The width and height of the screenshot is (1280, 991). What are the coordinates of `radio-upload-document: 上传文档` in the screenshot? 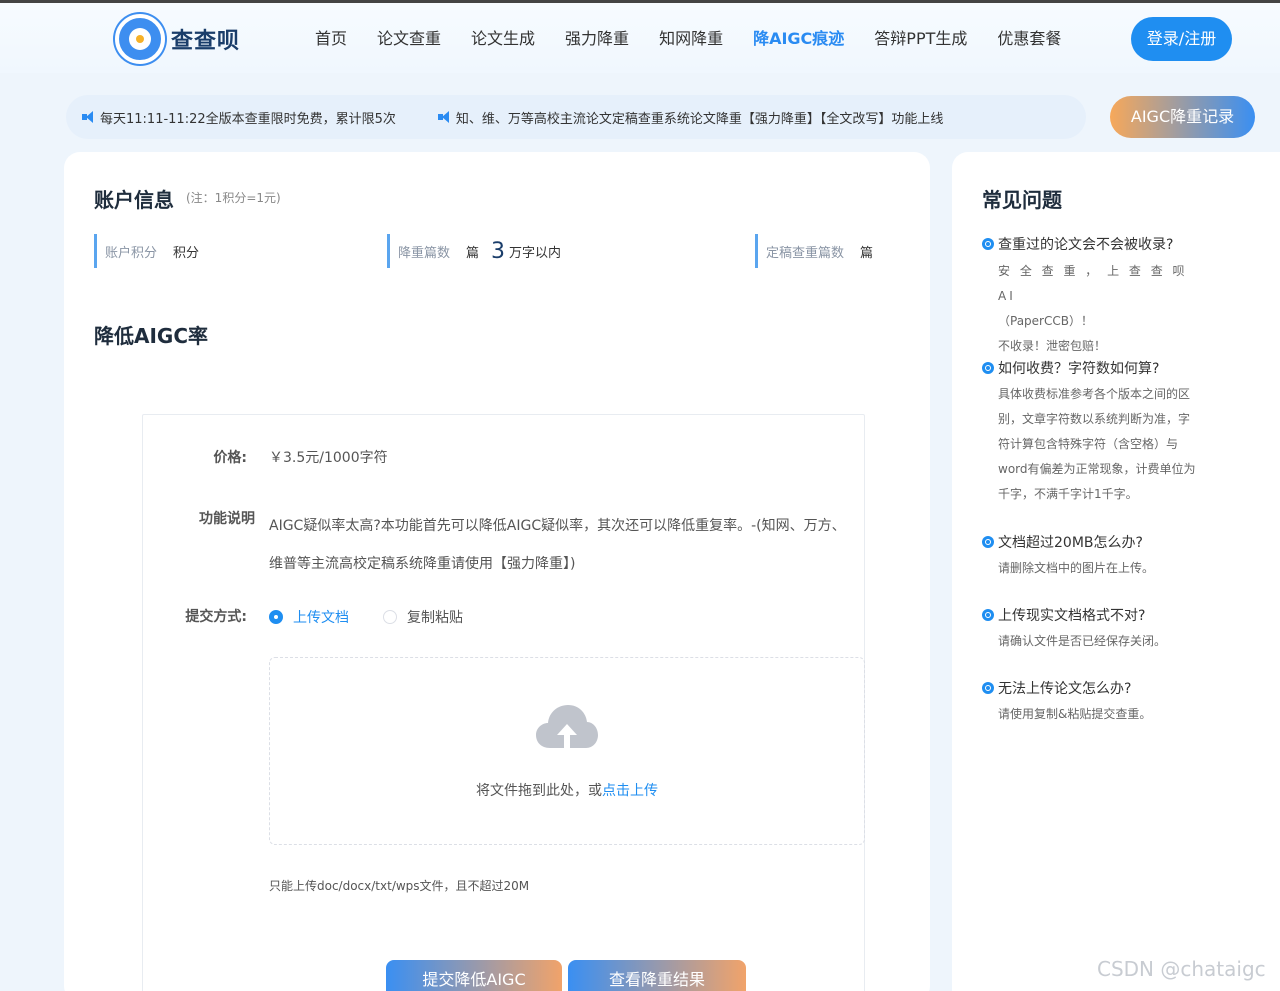 It's located at (309, 617).